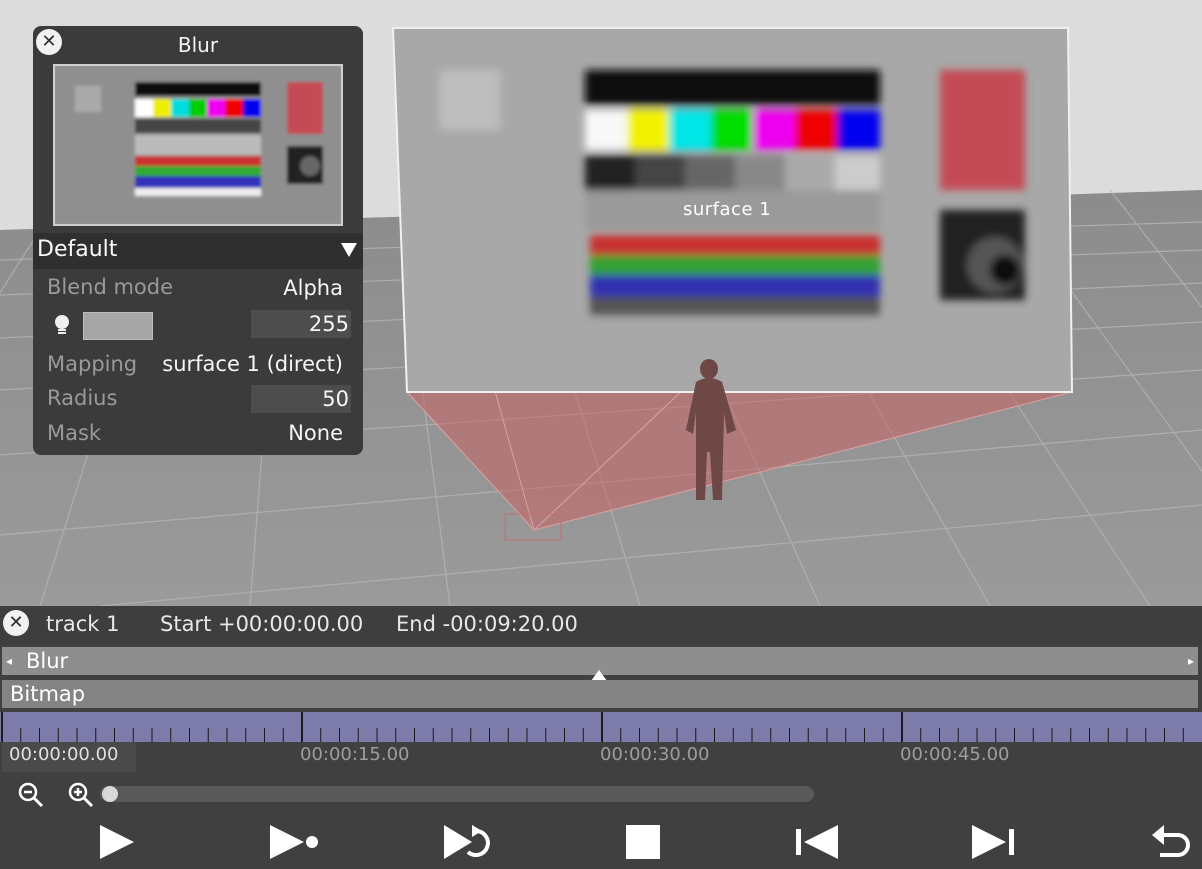  Describe the element at coordinates (727, 209) in the screenshot. I see `surface-label: surface 1` at that location.